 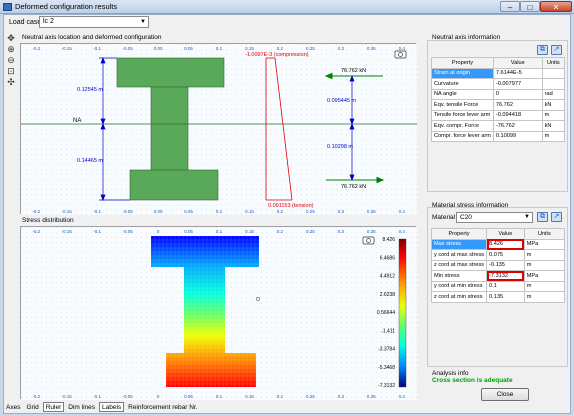 I want to click on zoom-out-icon: ⊖, so click(x=11, y=60).